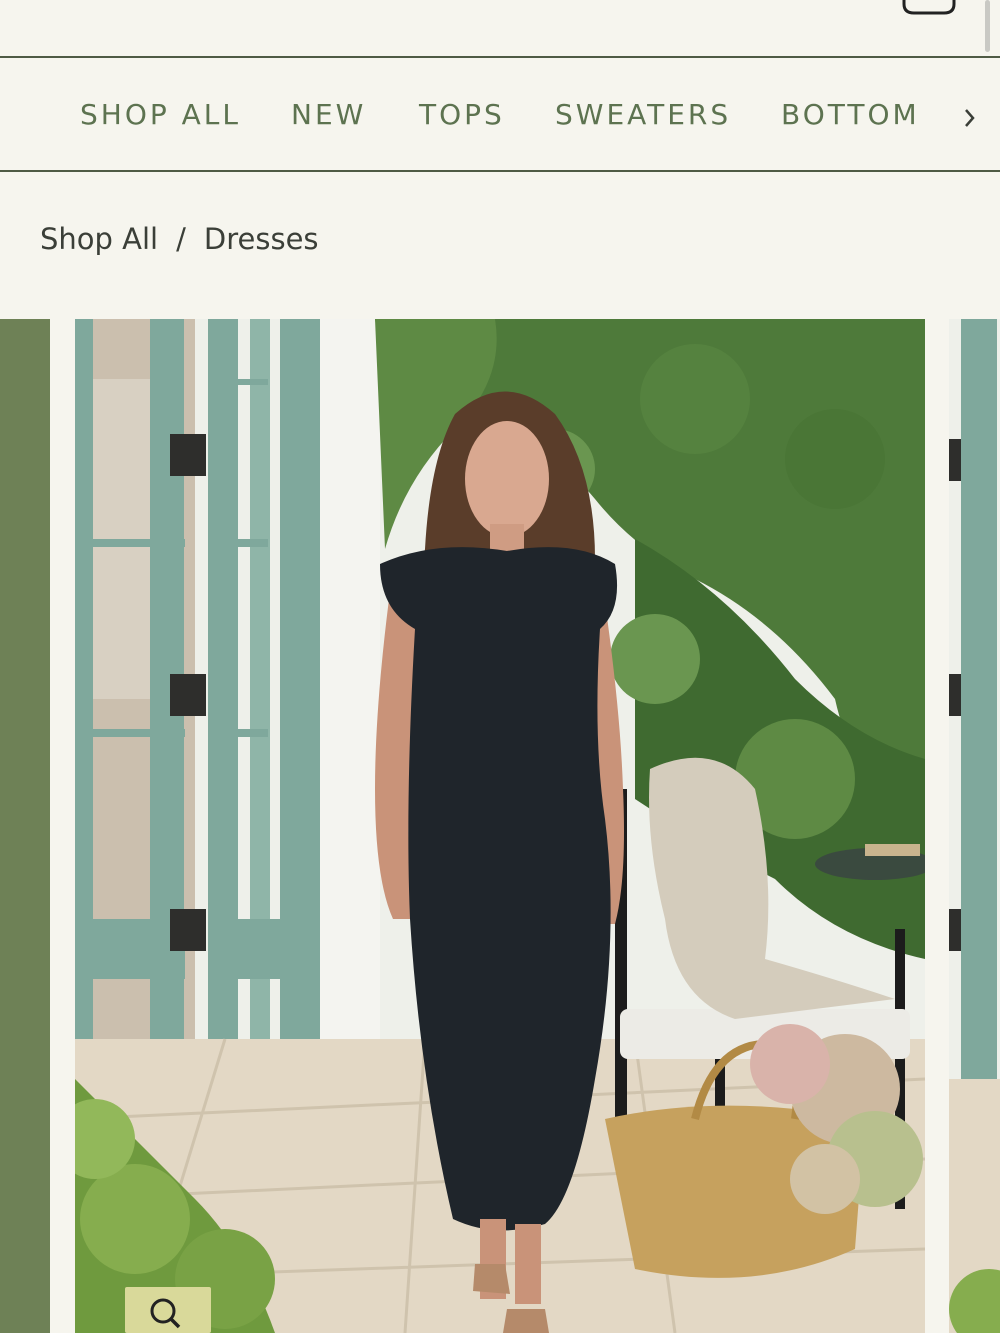 The width and height of the screenshot is (1000, 1333). I want to click on category-nav: SHOP ALL NEW TOPS SWEATERS BOTTOM, so click(500, 114).